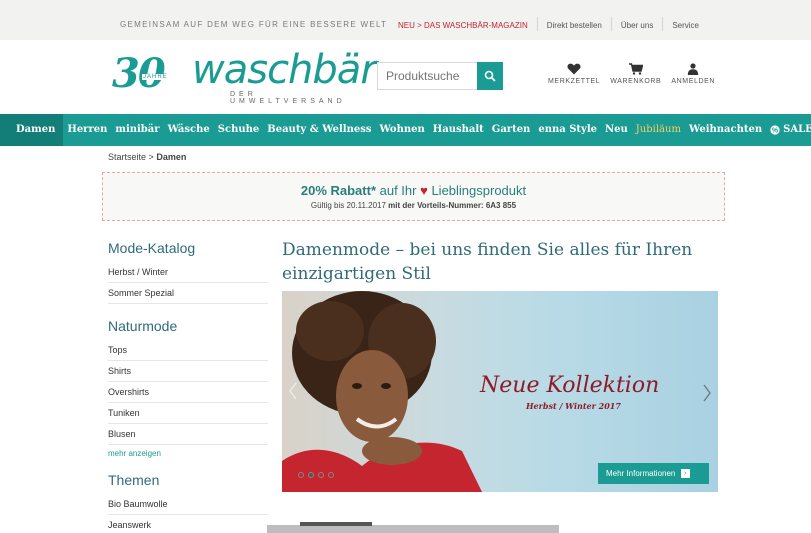 Image resolution: width=811 pixels, height=533 pixels. I want to click on sidebar-heading-themen: Themen, so click(134, 480).